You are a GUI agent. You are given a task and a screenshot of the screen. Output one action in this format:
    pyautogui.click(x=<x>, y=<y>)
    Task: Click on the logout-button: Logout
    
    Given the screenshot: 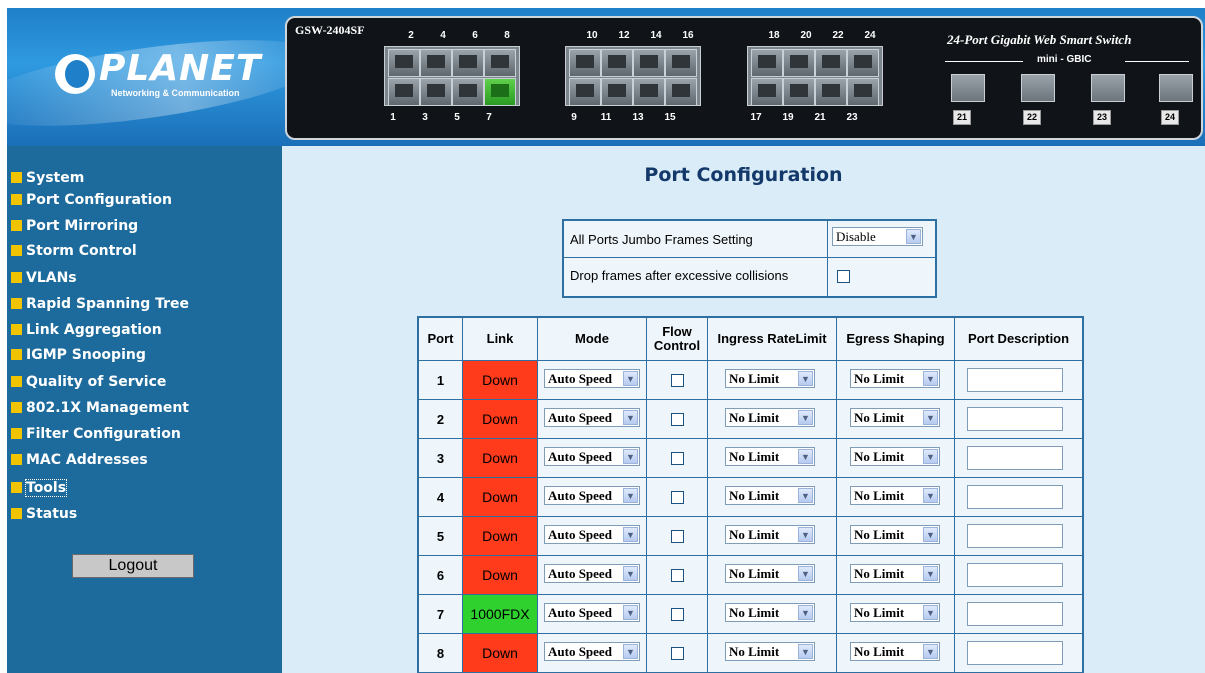 What is the action you would take?
    pyautogui.click(x=133, y=566)
    